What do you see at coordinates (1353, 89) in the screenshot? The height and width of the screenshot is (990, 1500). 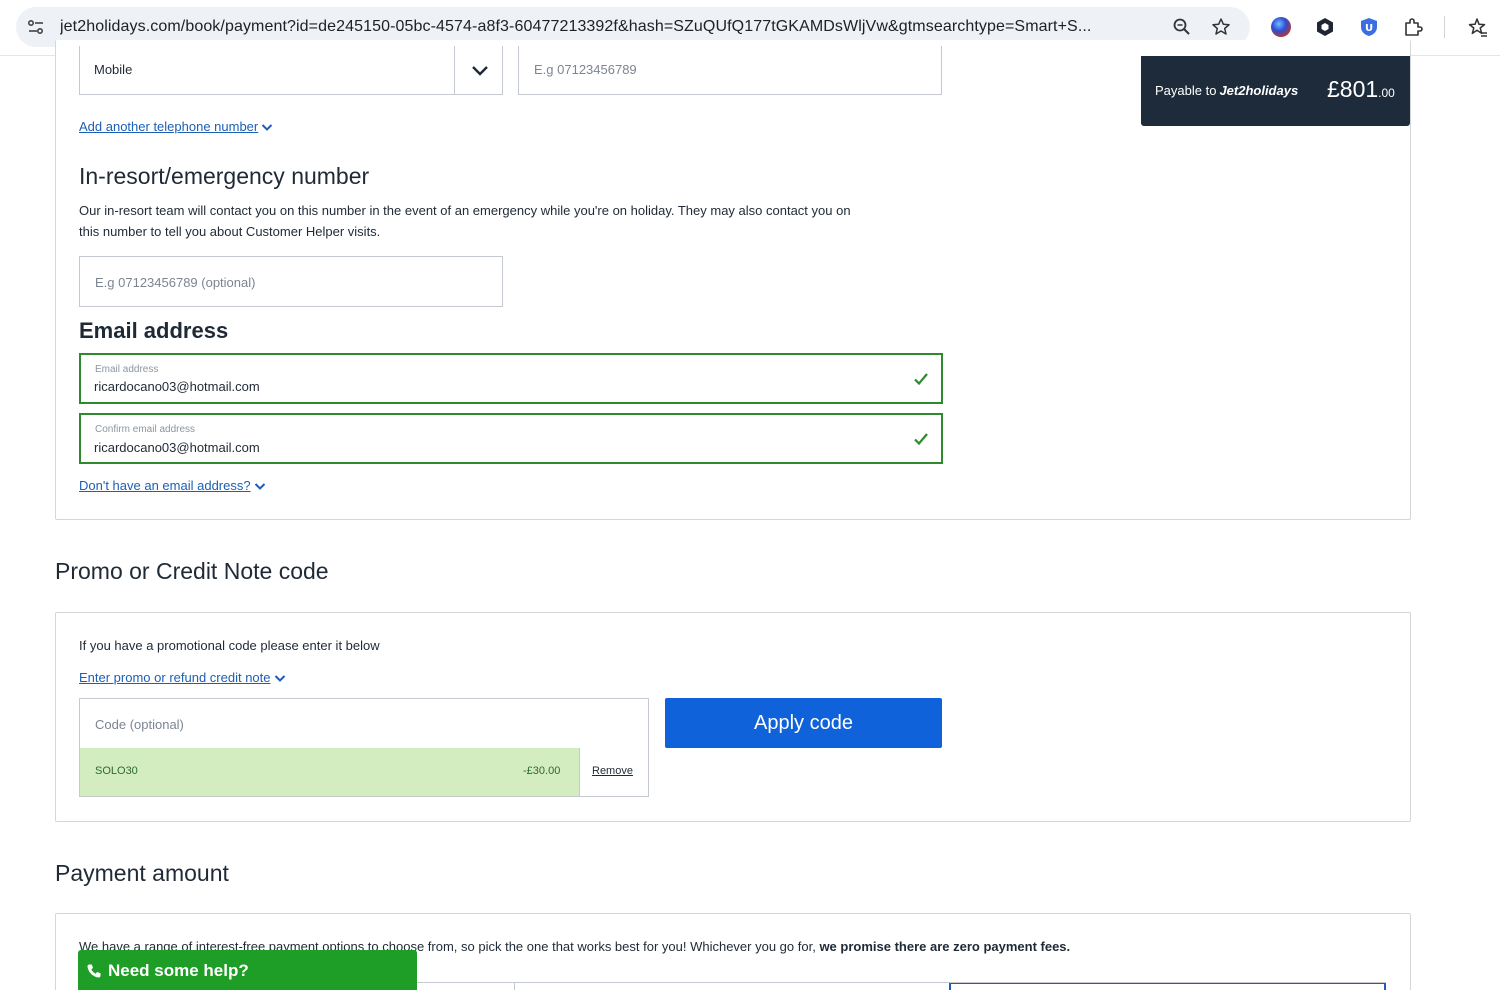 I see `payable-amount-pounds: £801` at bounding box center [1353, 89].